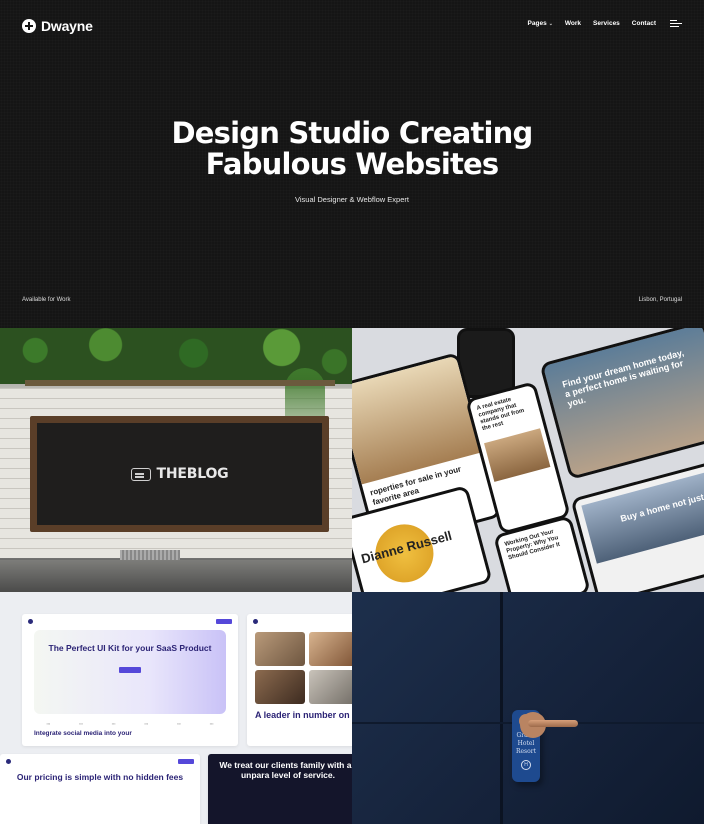  I want to click on client-logos: ▪▪▪ ▪▪▪ ▪▪▪ ▪▪▪ ▪▪▪ ▪▪▪, so click(130, 724).